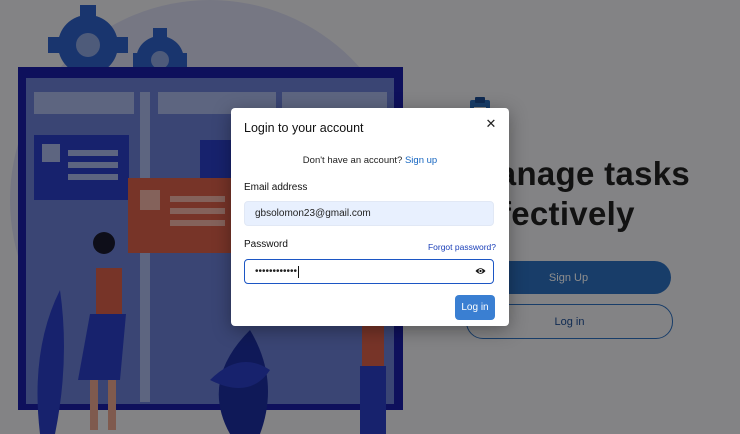 This screenshot has width=740, height=434. I want to click on no-account-text: Don't have an account?, so click(352, 160).